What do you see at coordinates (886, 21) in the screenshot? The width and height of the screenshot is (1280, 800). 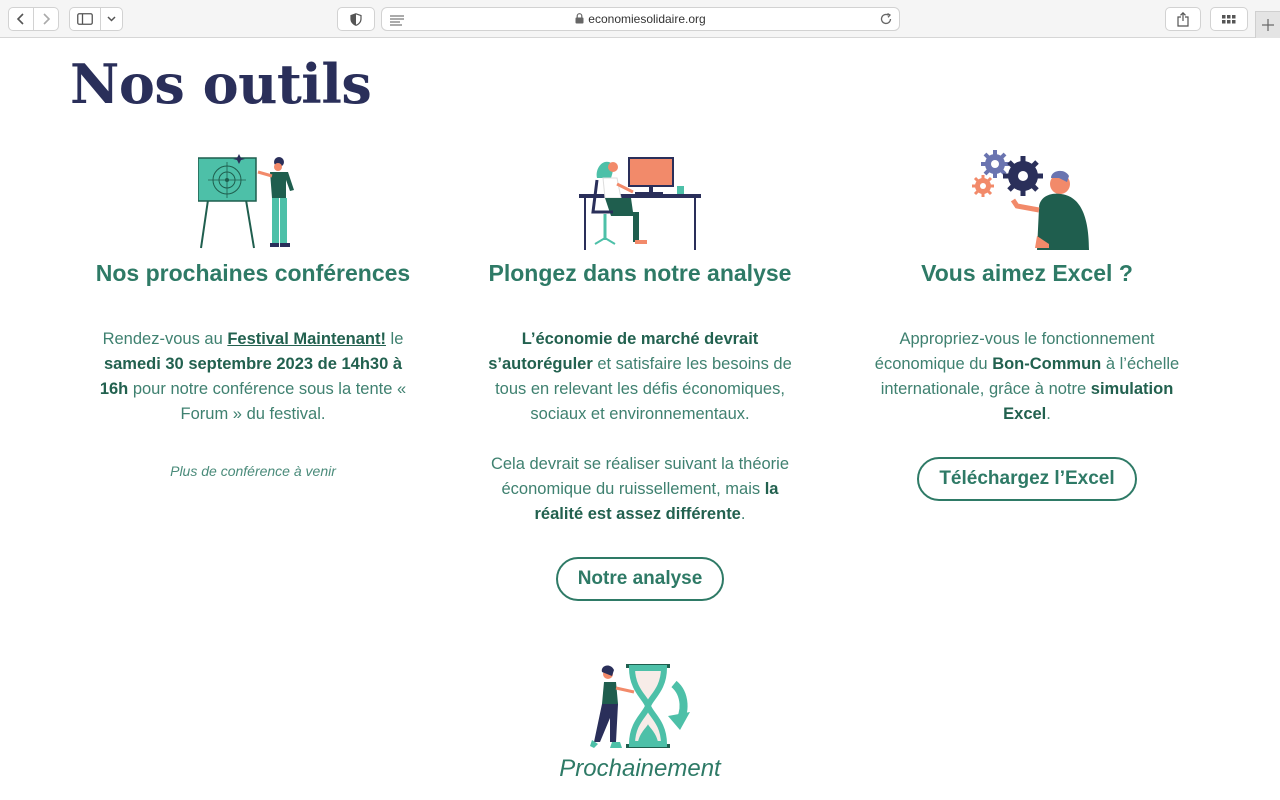 I see `reload-icon` at bounding box center [886, 21].